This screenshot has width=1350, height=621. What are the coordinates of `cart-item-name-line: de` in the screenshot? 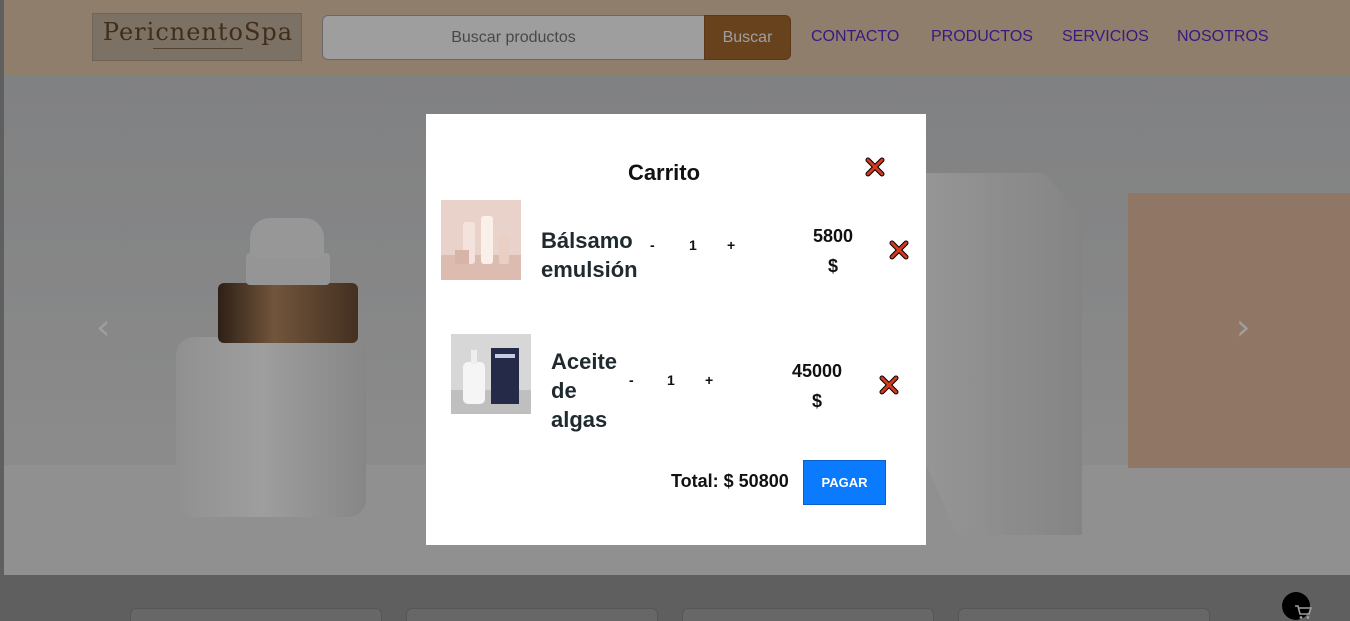 It's located at (564, 390).